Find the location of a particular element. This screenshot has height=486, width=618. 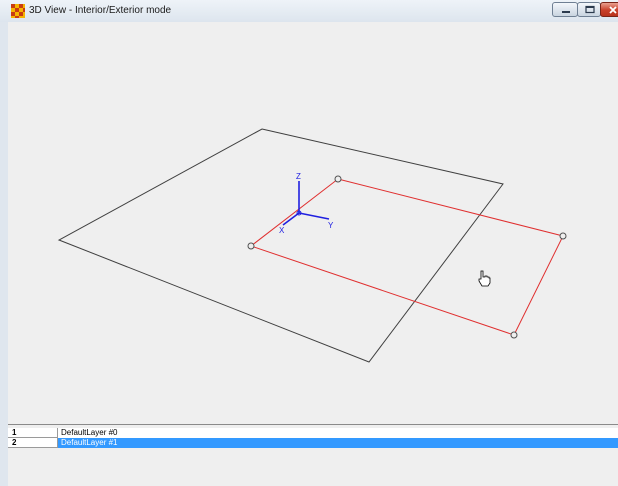

close-icon is located at coordinates (613, 10).